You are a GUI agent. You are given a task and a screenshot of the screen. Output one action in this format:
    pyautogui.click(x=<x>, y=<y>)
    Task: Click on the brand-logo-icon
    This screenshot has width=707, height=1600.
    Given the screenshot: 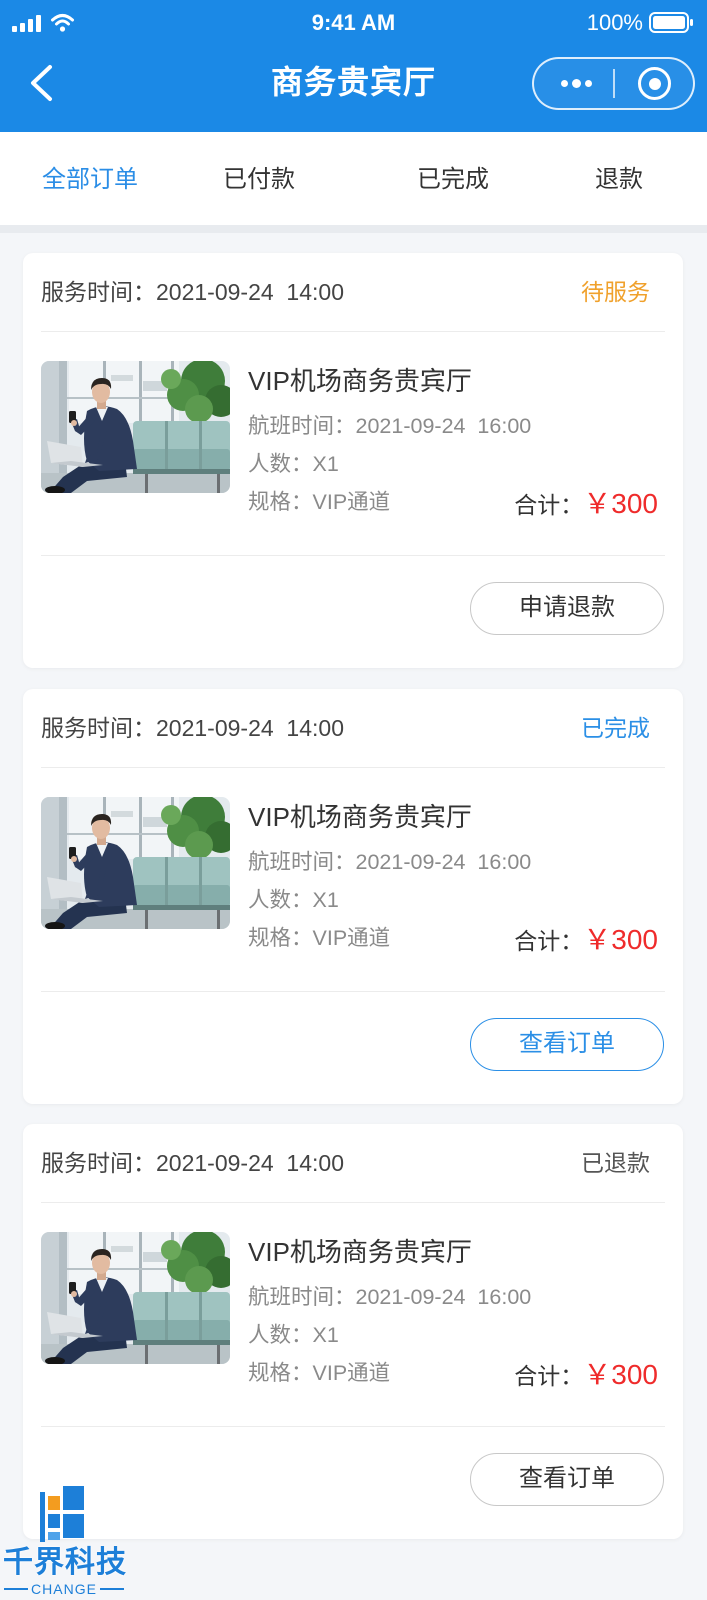 What is the action you would take?
    pyautogui.click(x=63, y=1514)
    